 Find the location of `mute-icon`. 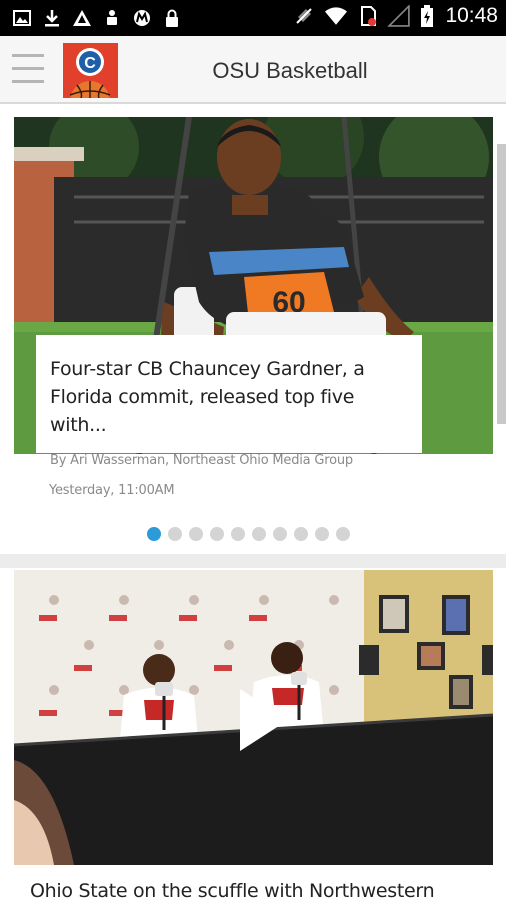

mute-icon is located at coordinates (304, 16).